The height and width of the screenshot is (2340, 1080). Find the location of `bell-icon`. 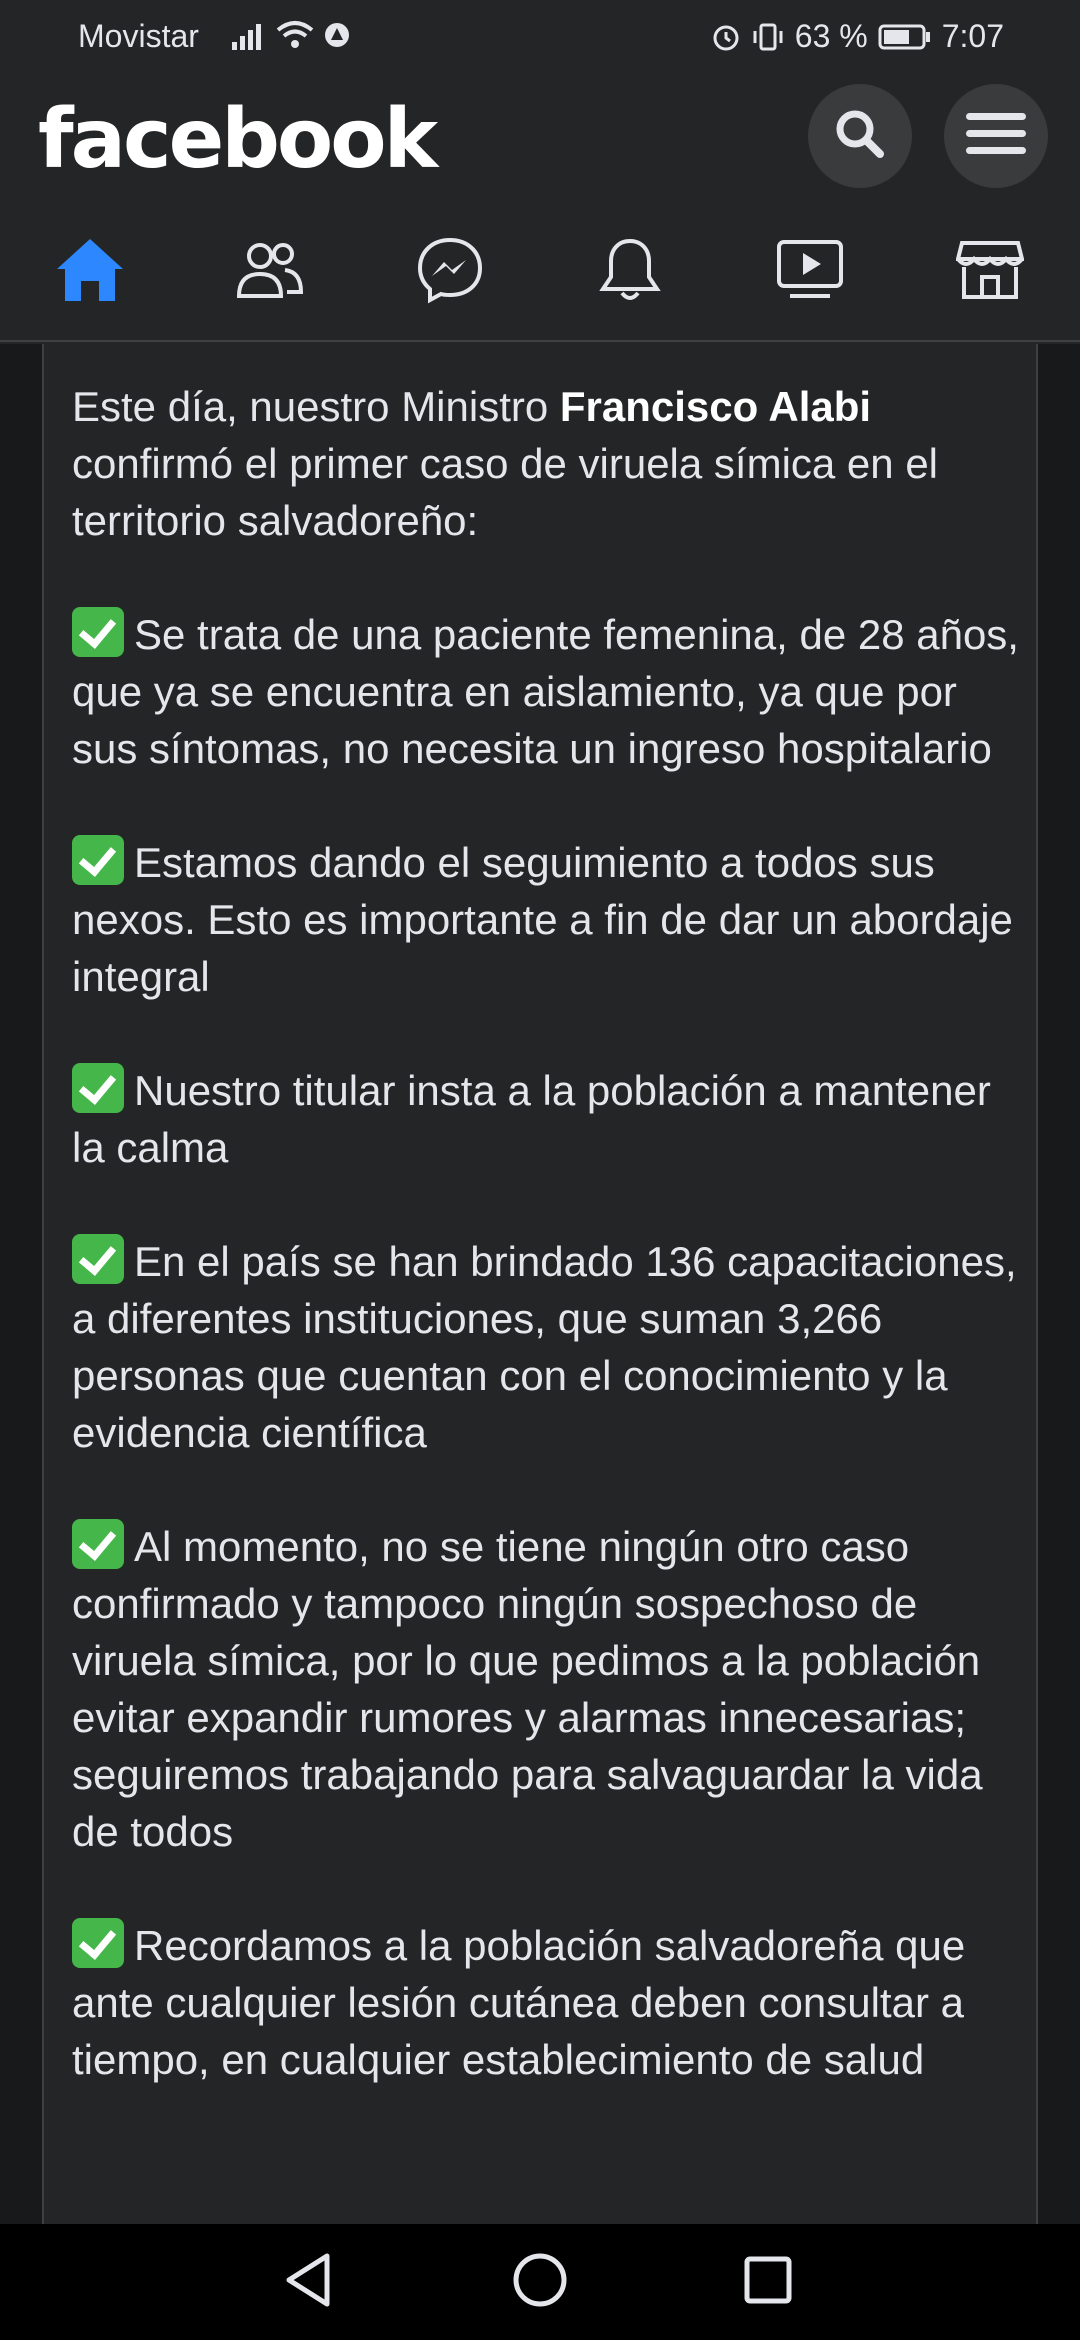

bell-icon is located at coordinates (630, 272).